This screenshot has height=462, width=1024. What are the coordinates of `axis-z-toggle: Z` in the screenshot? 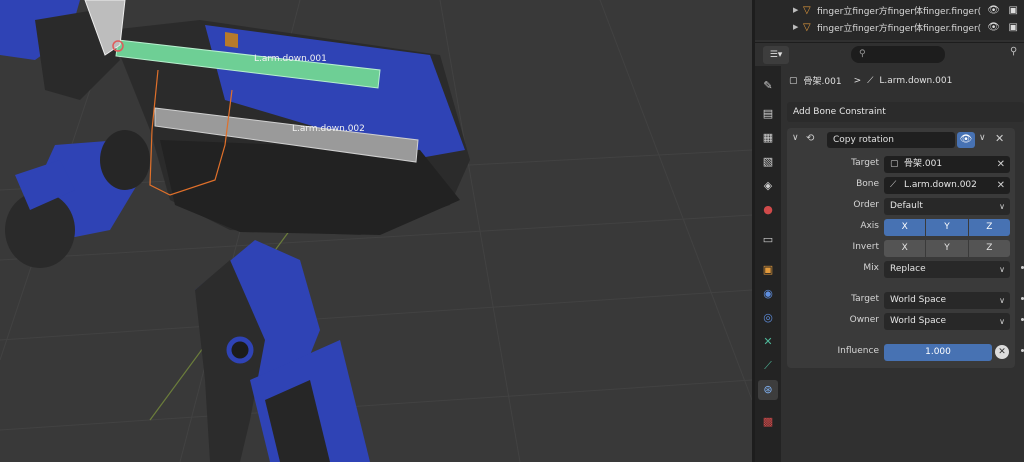 It's located at (989, 227).